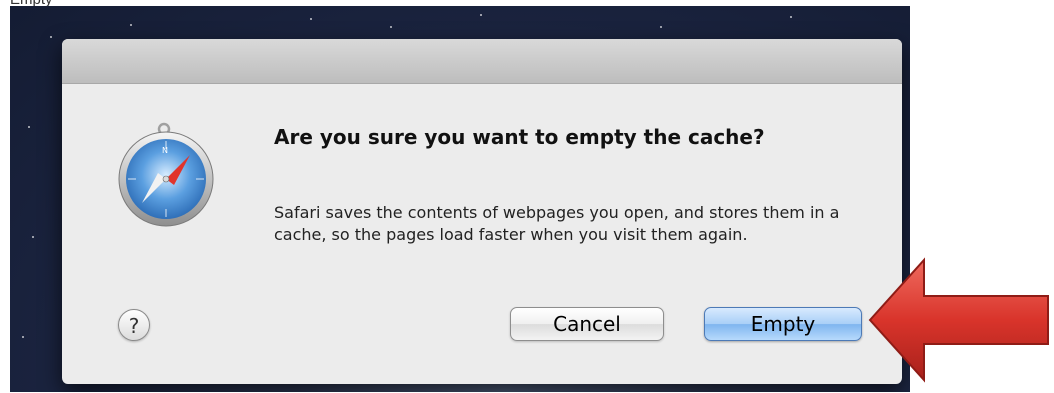 This screenshot has height=393, width=1054. I want to click on cancel-button: Cancel, so click(587, 324).